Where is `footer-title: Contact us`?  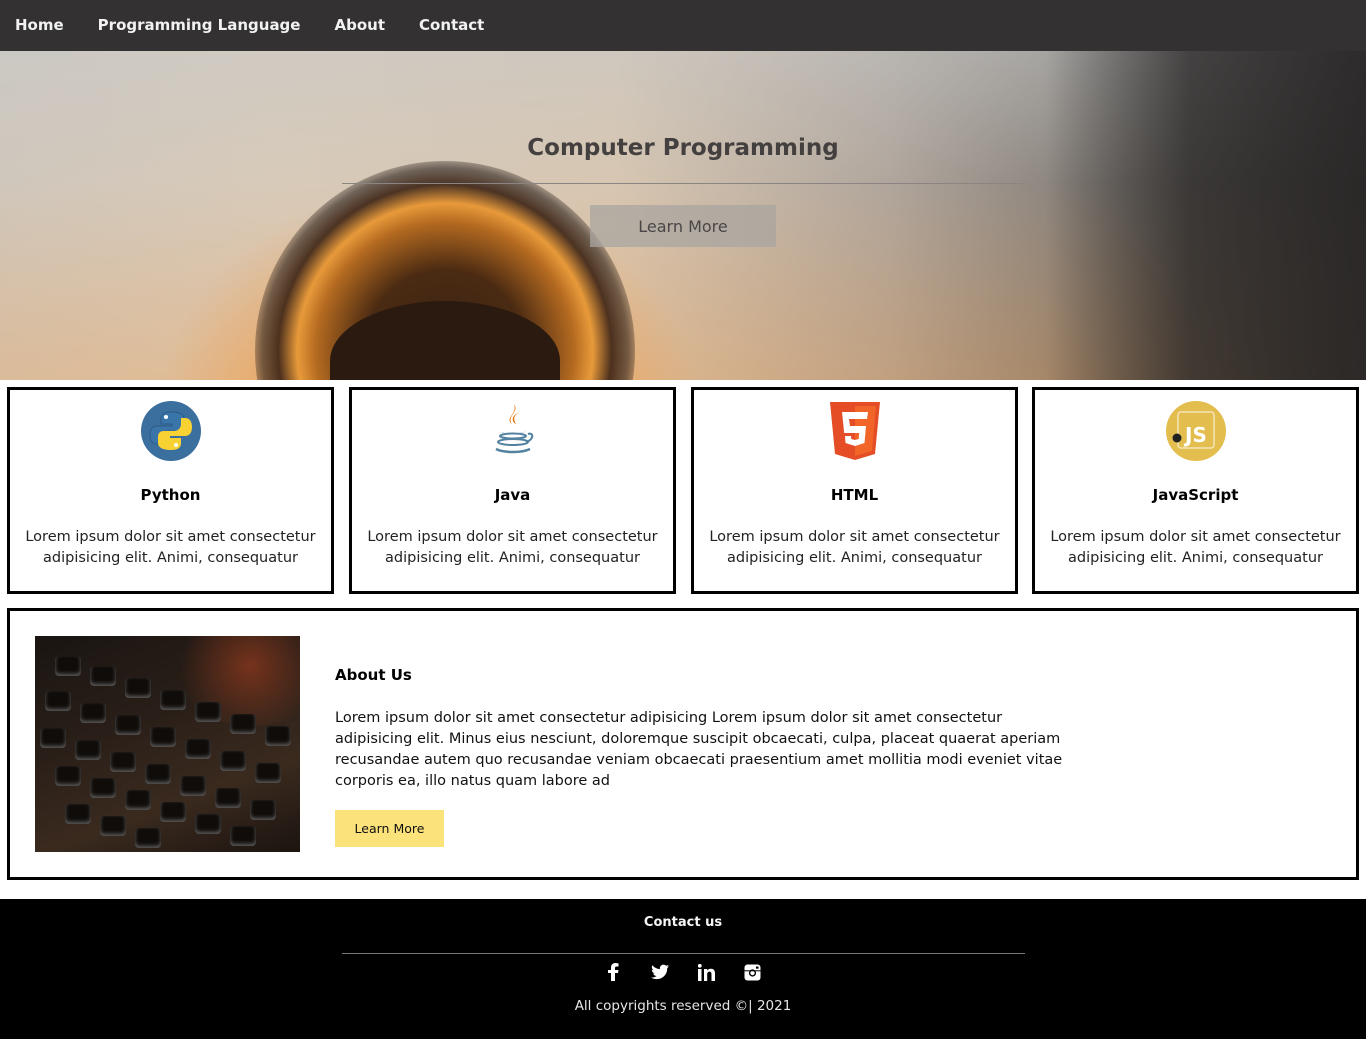 footer-title: Contact us is located at coordinates (683, 922).